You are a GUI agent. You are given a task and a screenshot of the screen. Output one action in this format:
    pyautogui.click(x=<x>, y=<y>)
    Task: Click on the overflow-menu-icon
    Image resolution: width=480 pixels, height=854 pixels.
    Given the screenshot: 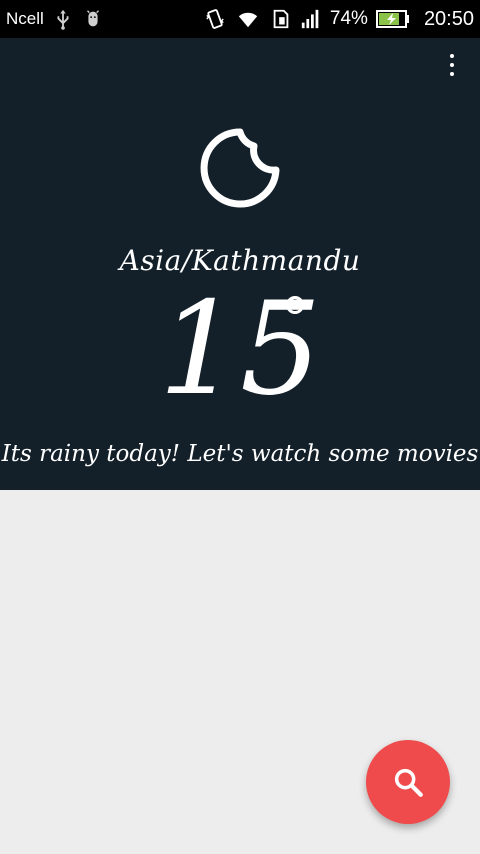 What is the action you would take?
    pyautogui.click(x=452, y=65)
    